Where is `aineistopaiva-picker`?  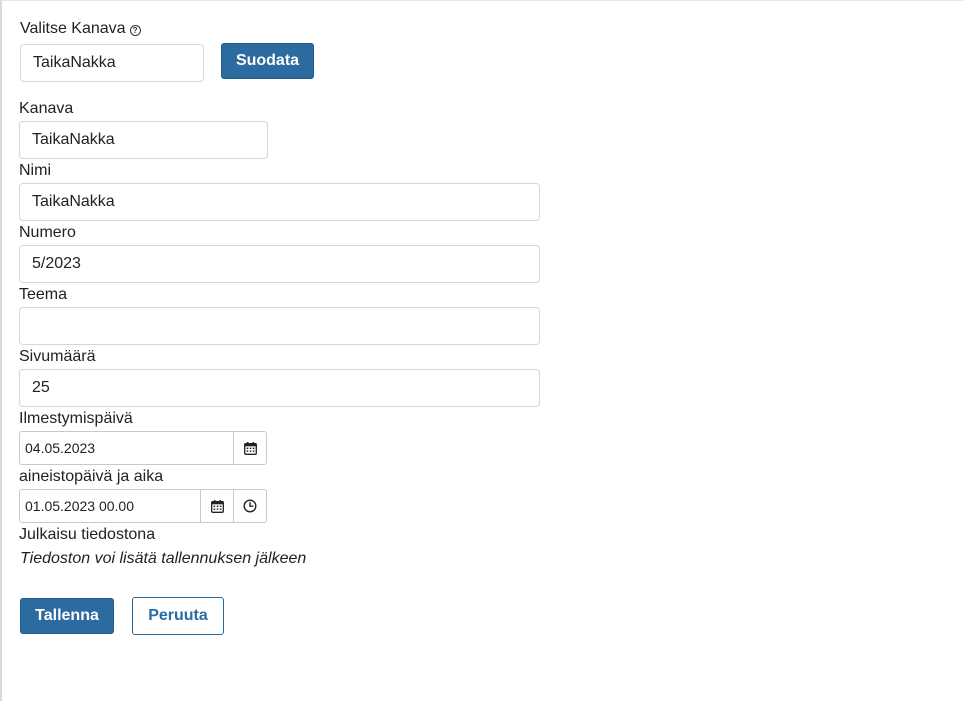 aineistopaiva-picker is located at coordinates (143, 506).